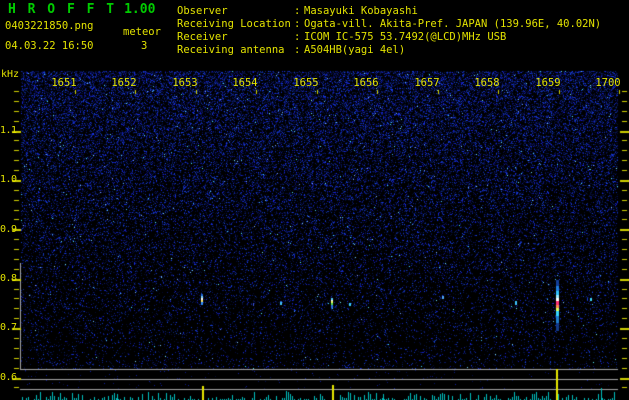 The width and height of the screenshot is (629, 400). What do you see at coordinates (142, 32) in the screenshot?
I see `mode-label: meteor` at bounding box center [142, 32].